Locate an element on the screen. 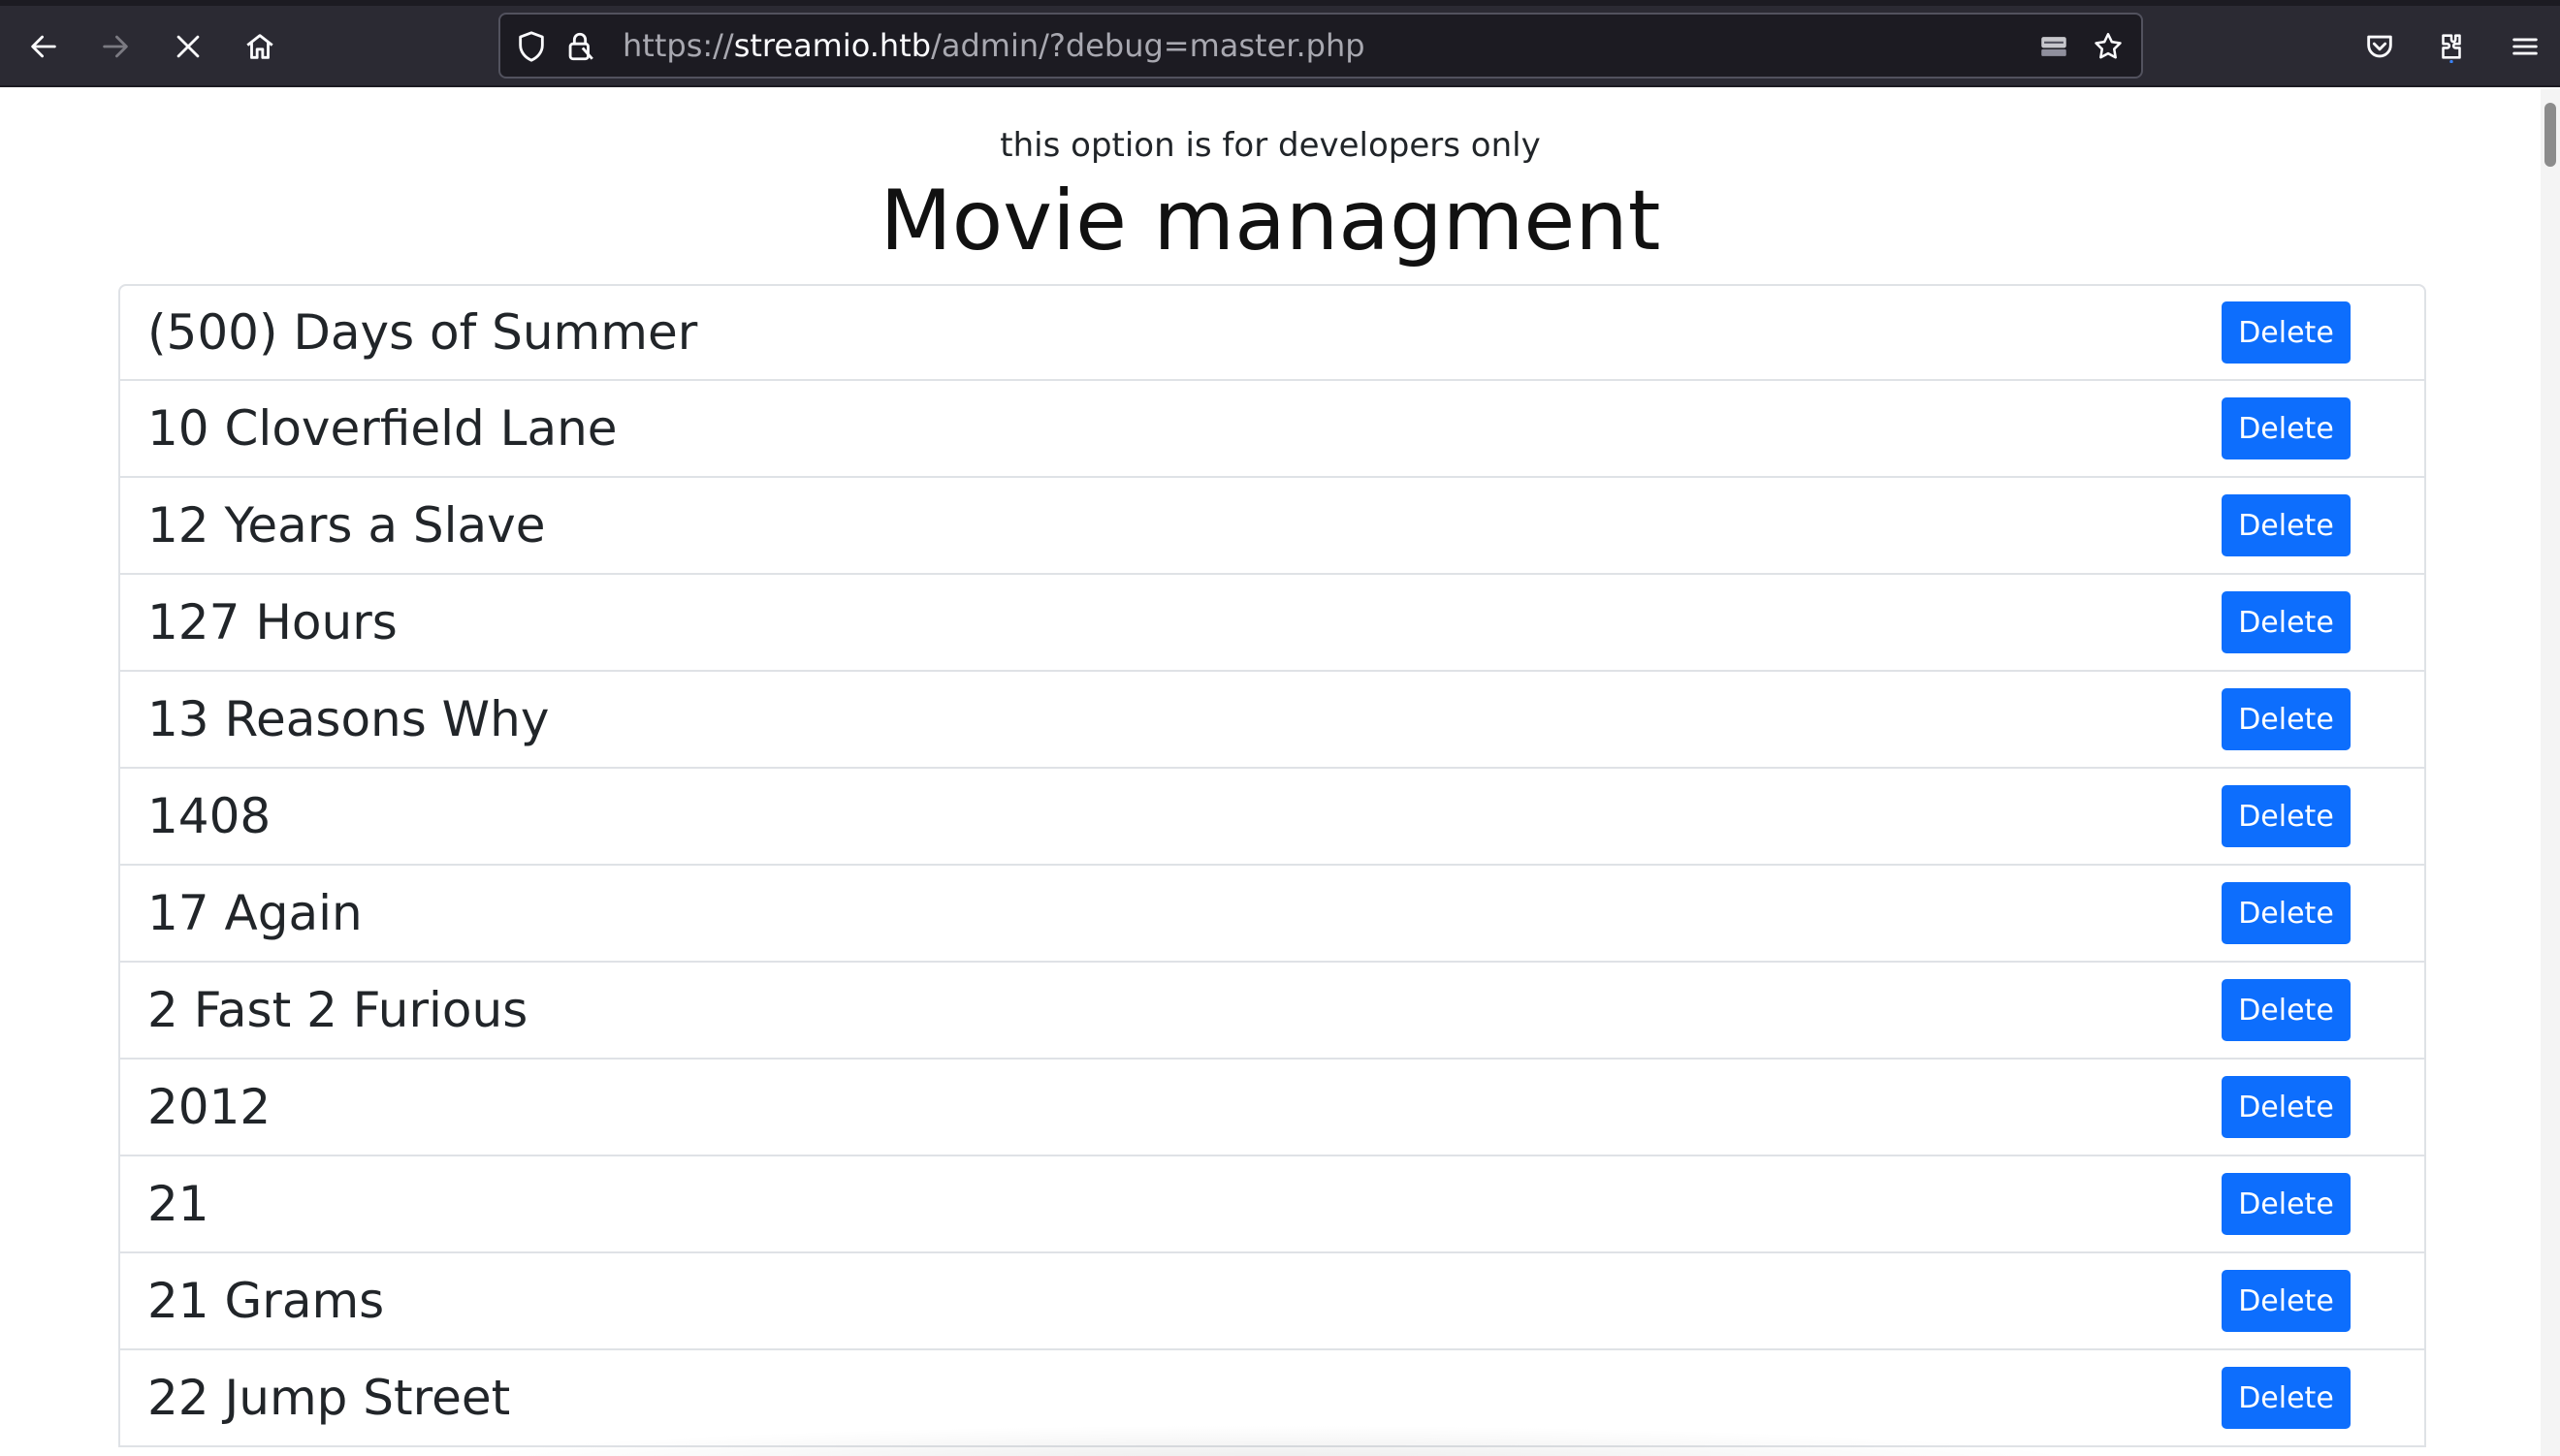 This screenshot has width=2560, height=1456. url-host: streamio.htb is located at coordinates (832, 46).